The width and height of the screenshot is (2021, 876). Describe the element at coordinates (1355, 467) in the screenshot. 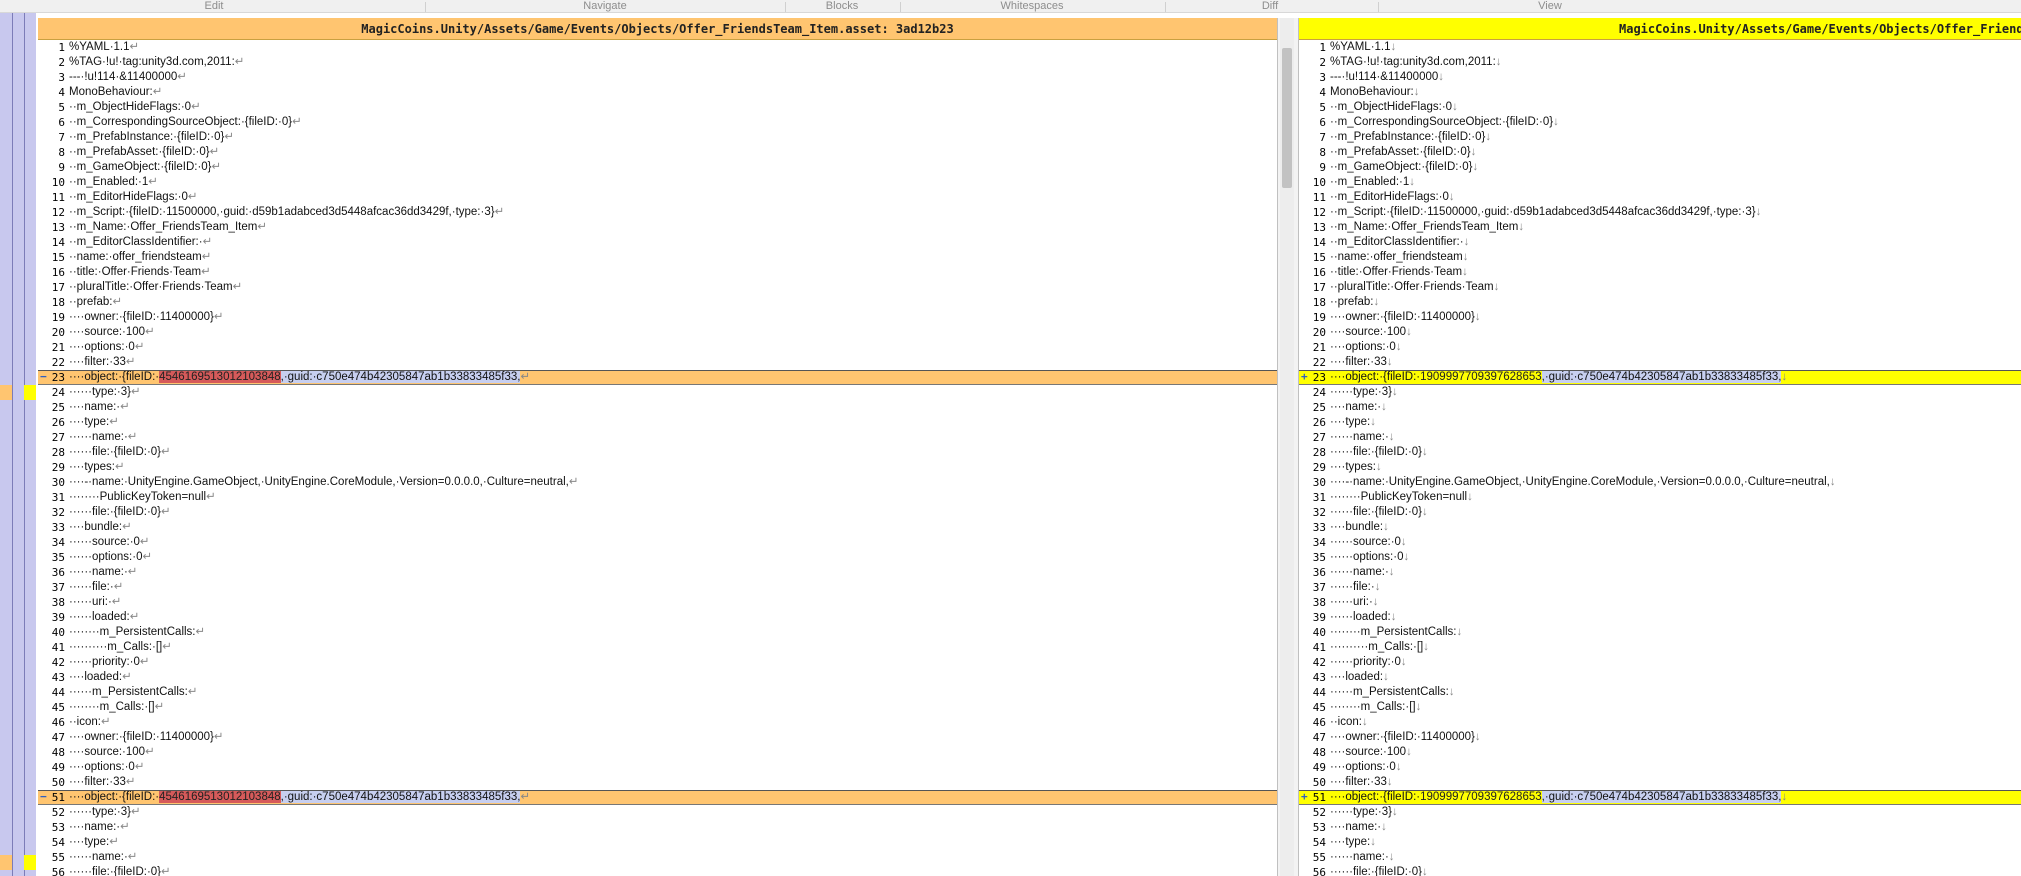

I see `line-text: ····types:↓` at that location.